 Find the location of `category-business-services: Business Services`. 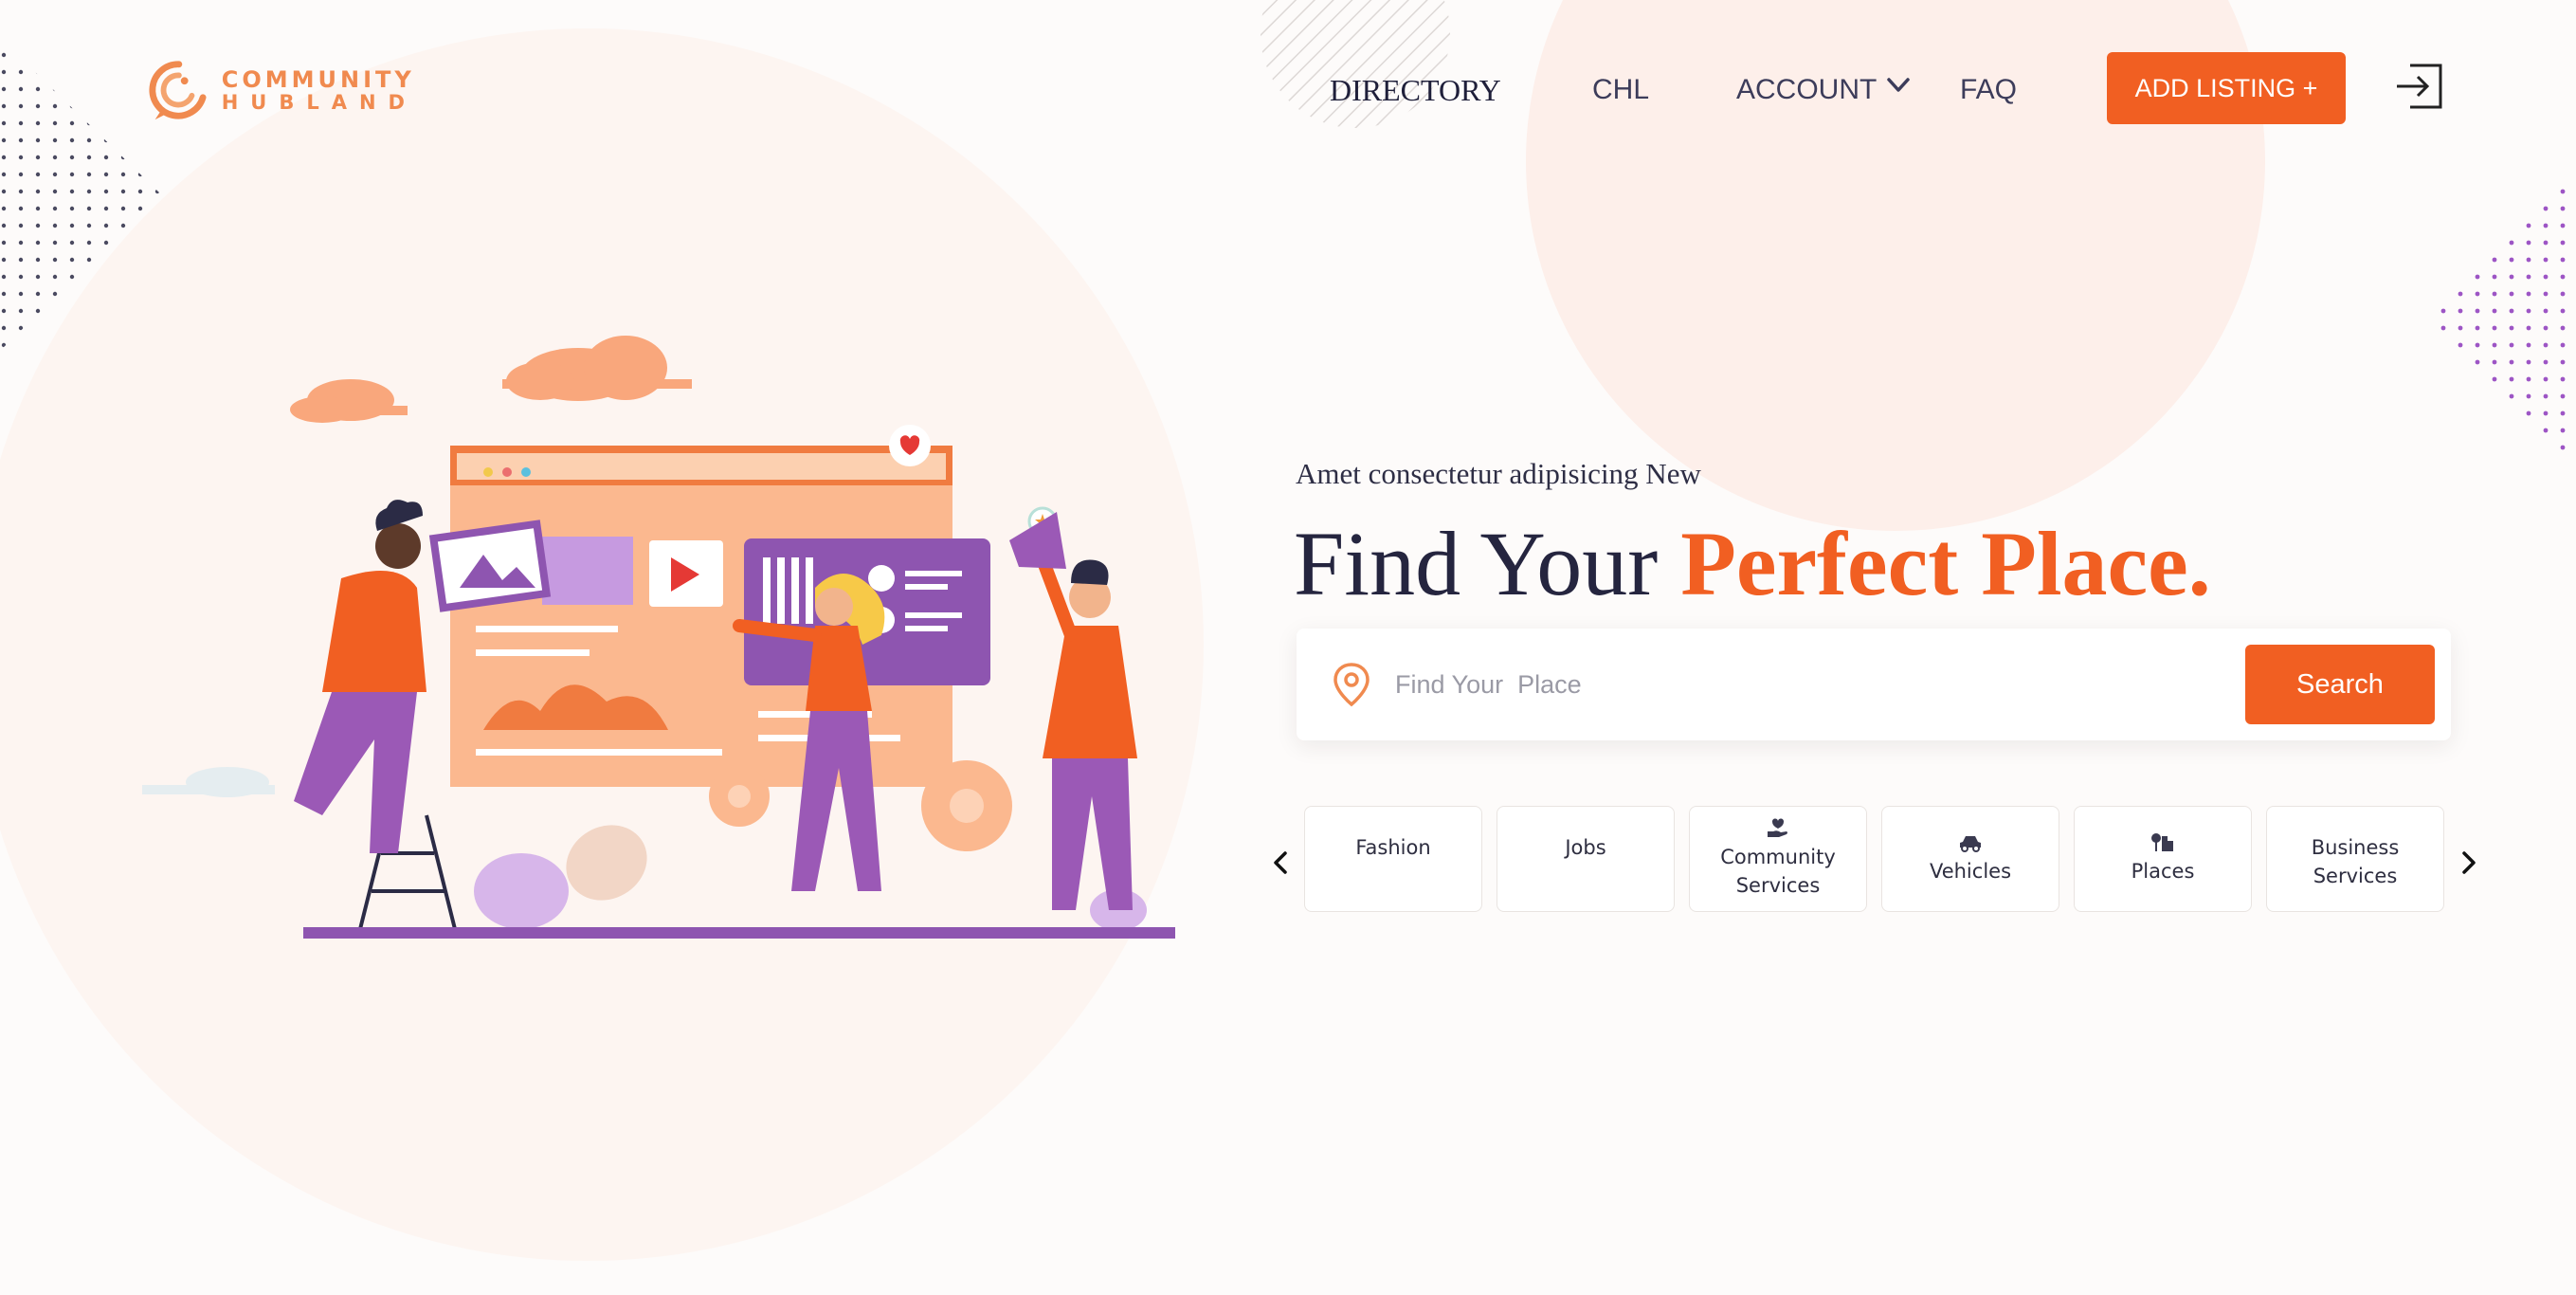

category-business-services: Business Services is located at coordinates (2355, 859).